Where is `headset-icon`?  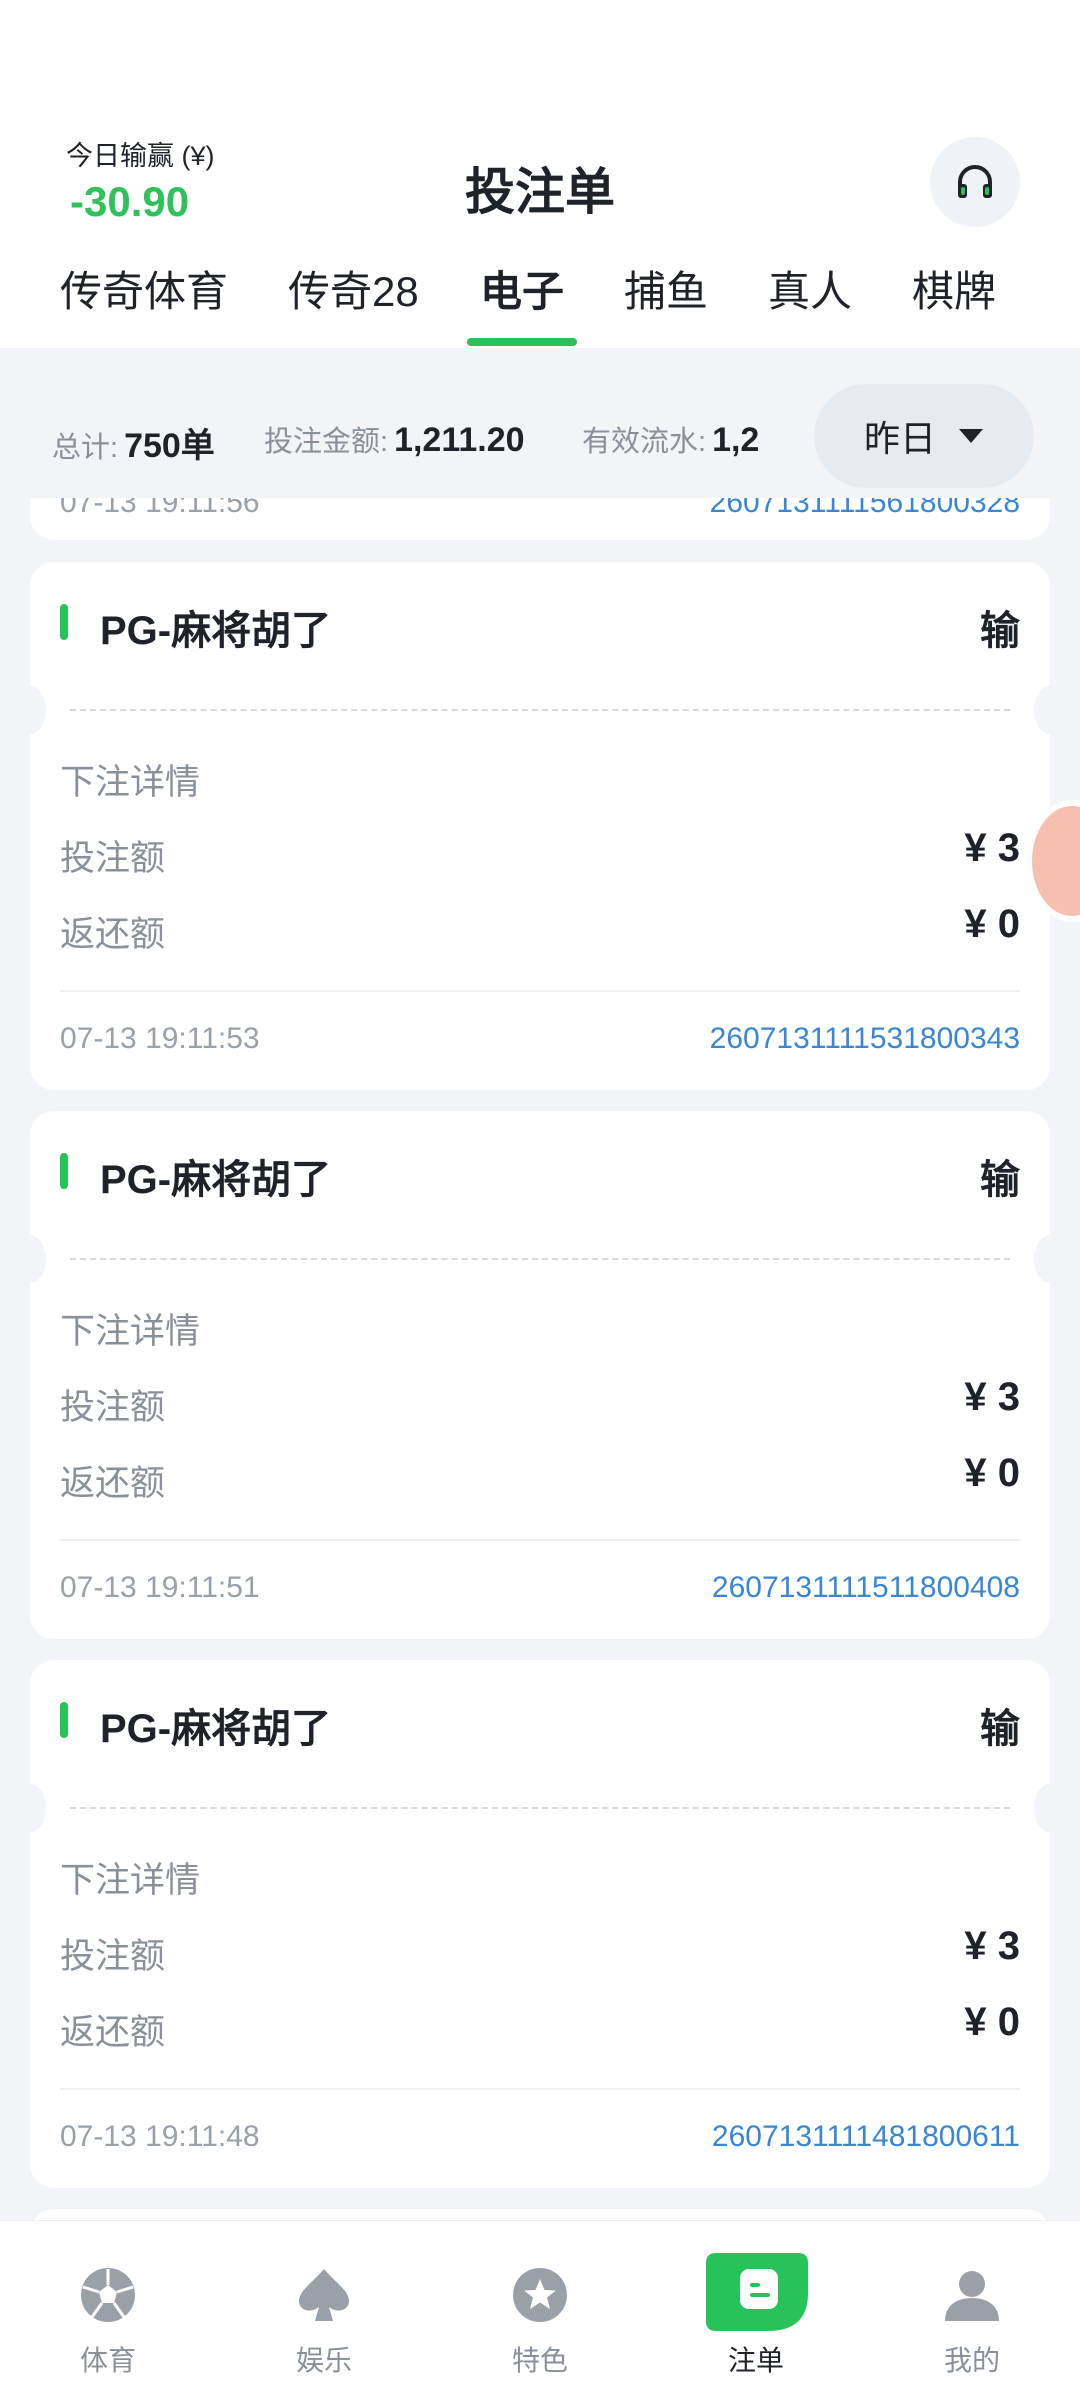
headset-icon is located at coordinates (975, 181).